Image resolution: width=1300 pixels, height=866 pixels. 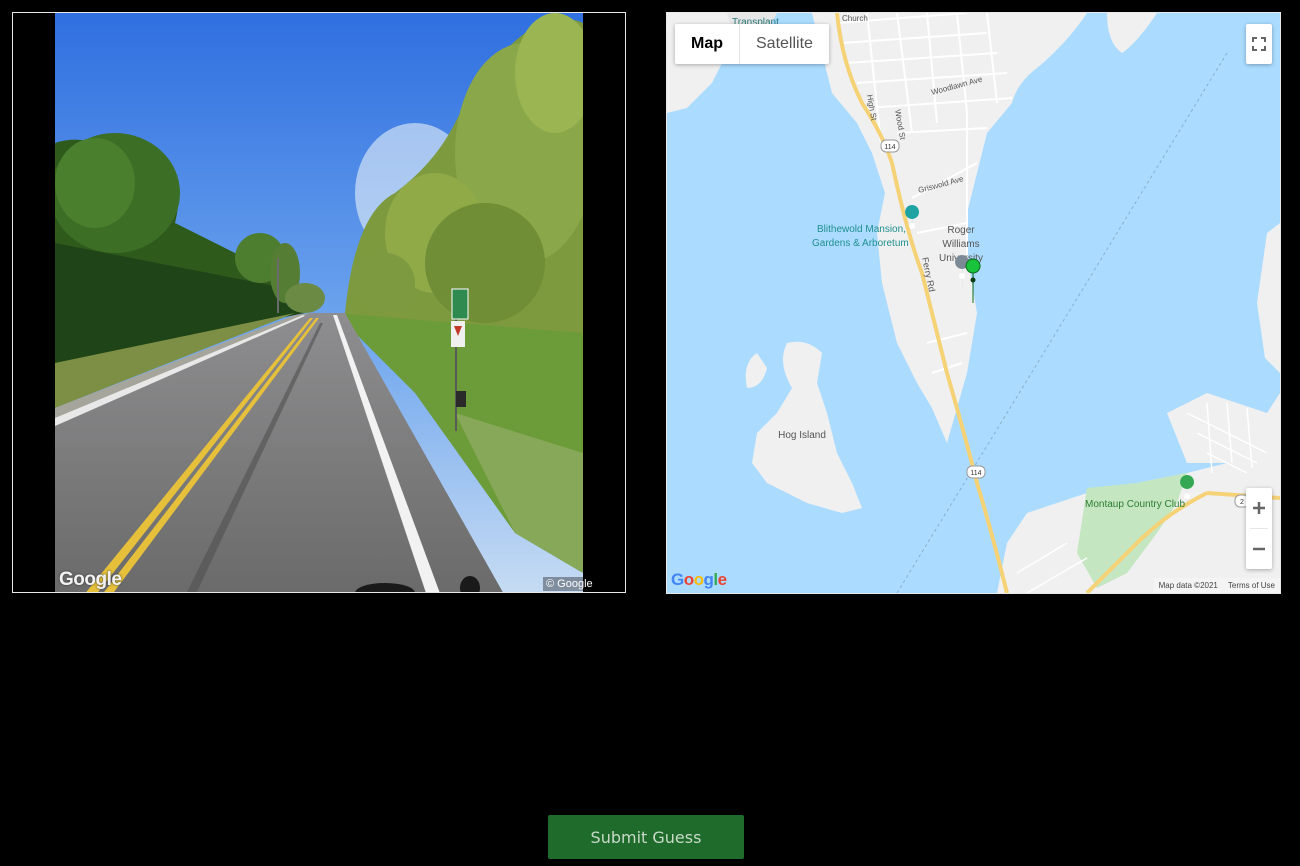 I want to click on zoom-in-button, so click(x=1259, y=508).